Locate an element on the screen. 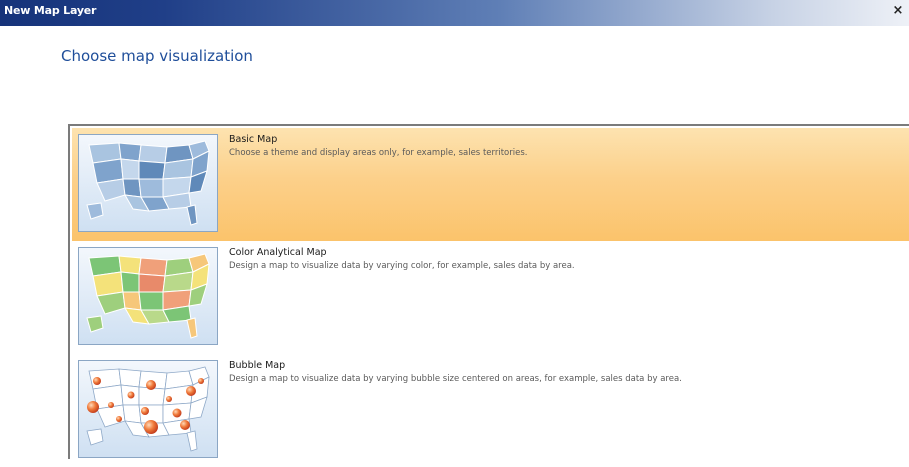 Image resolution: width=909 pixels, height=467 pixels. option-title: Basic Map is located at coordinates (253, 139).